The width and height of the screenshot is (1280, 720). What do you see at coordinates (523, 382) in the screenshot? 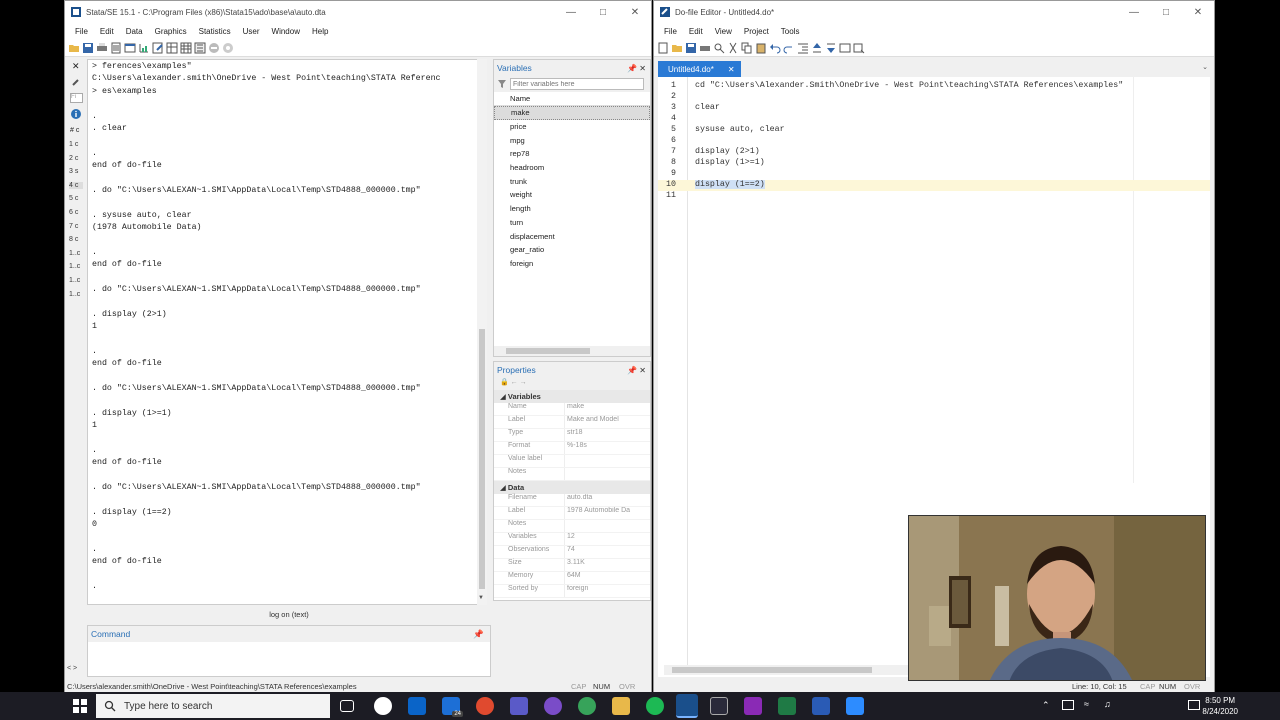
I see `arrow-right-icon: →` at bounding box center [523, 382].